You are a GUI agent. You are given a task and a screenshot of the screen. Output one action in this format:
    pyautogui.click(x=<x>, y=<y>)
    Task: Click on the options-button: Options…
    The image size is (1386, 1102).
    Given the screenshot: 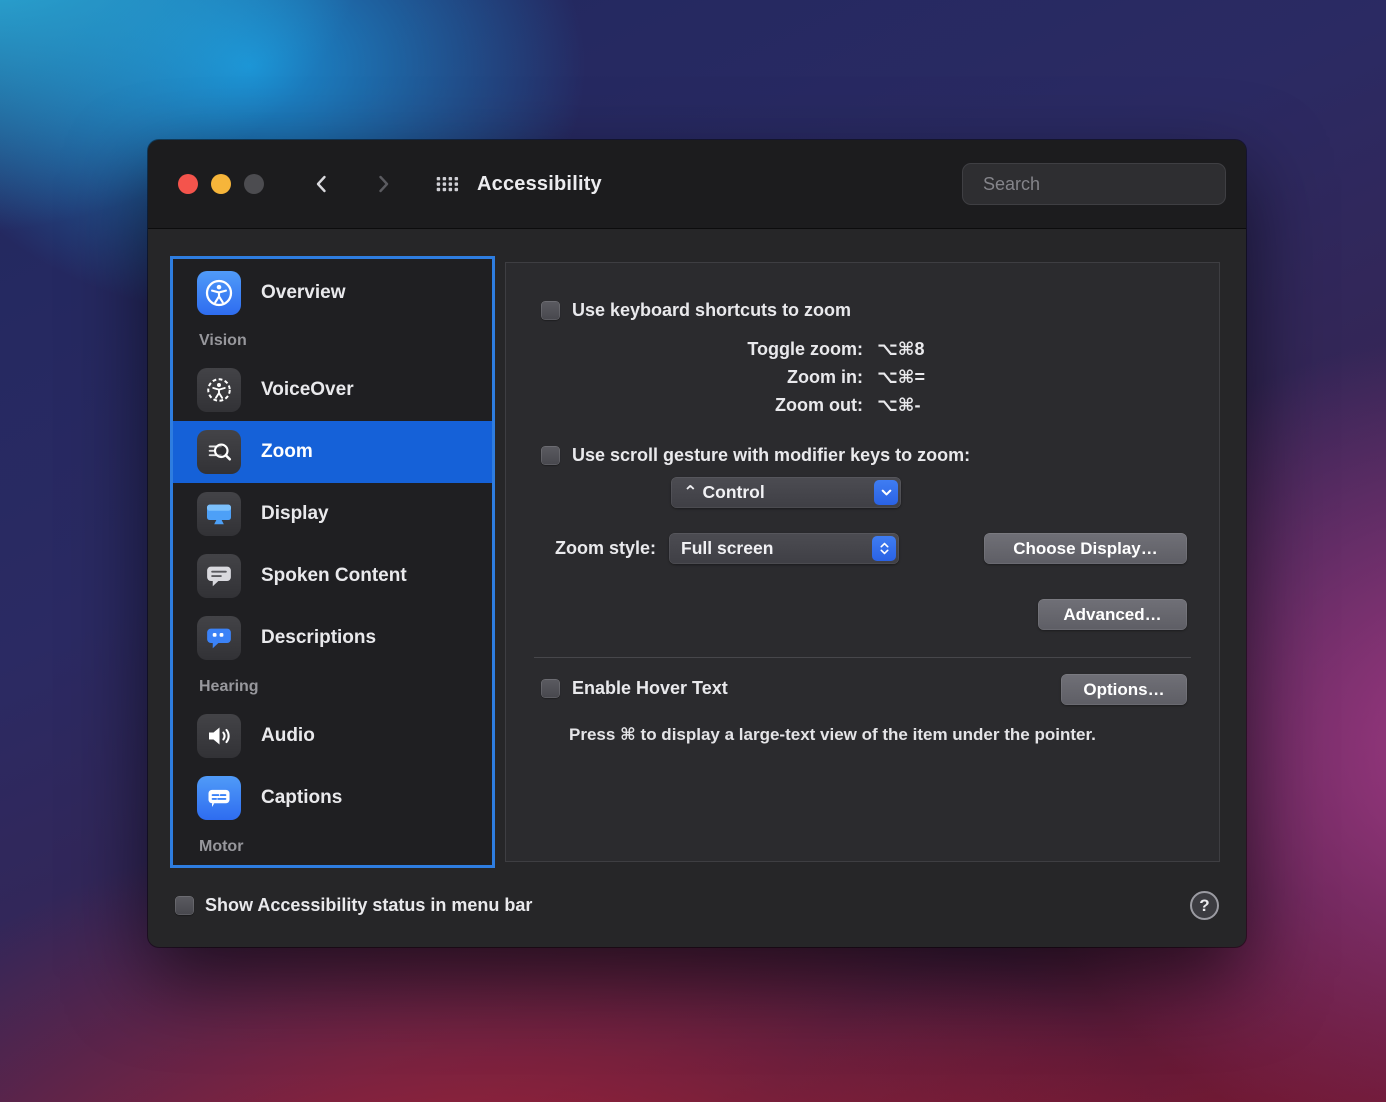 What is the action you would take?
    pyautogui.click(x=1124, y=689)
    